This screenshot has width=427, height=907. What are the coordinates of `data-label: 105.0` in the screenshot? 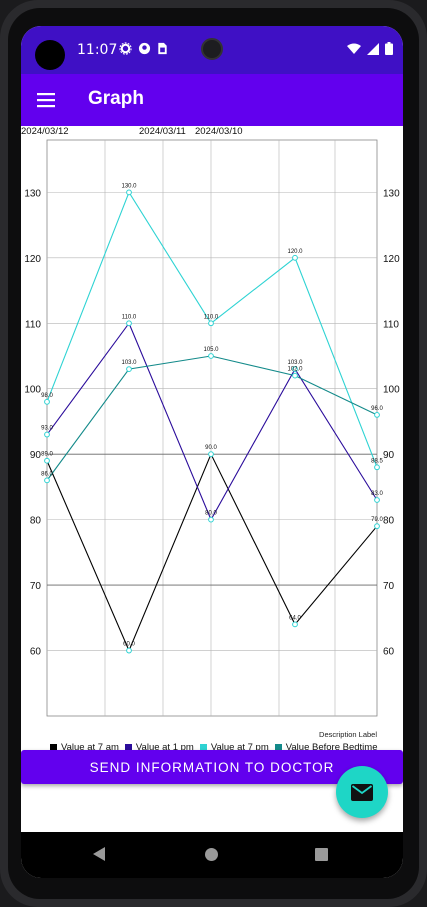 It's located at (211, 350).